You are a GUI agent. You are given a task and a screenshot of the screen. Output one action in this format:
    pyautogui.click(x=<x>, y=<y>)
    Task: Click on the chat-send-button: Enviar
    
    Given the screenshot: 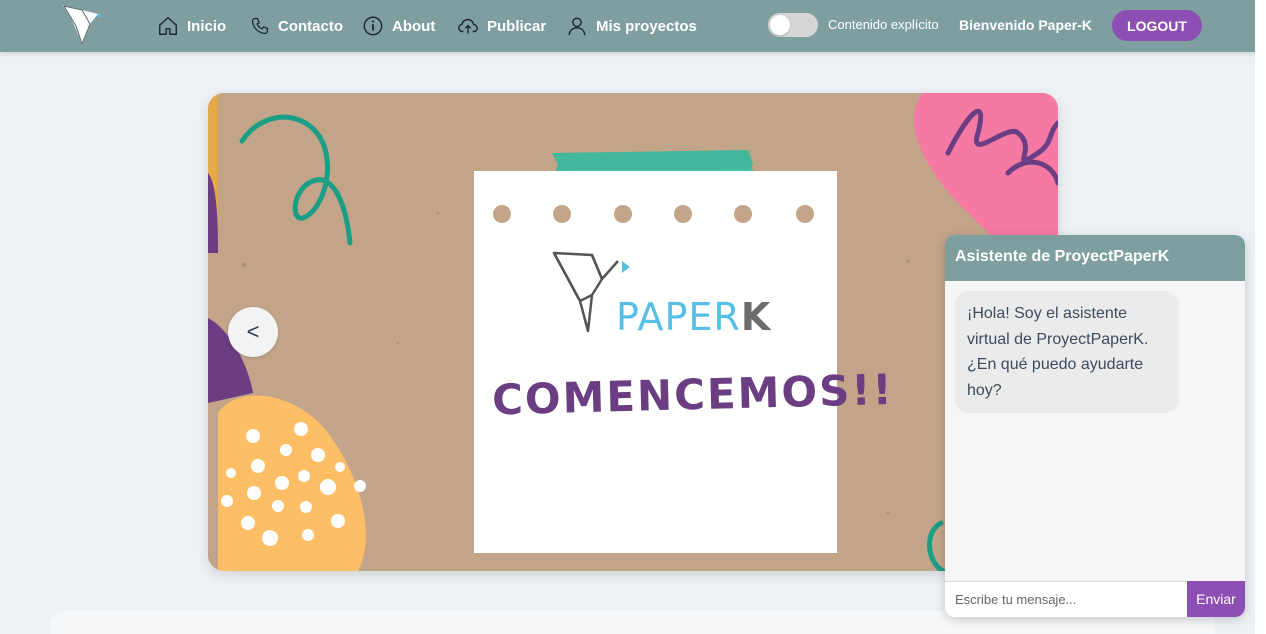 What is the action you would take?
    pyautogui.click(x=1216, y=599)
    